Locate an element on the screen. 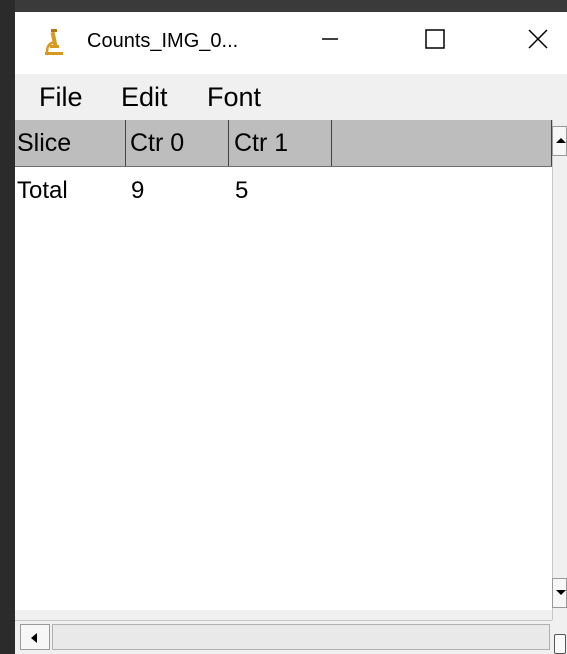  column-header-slice: Slice is located at coordinates (70, 143).